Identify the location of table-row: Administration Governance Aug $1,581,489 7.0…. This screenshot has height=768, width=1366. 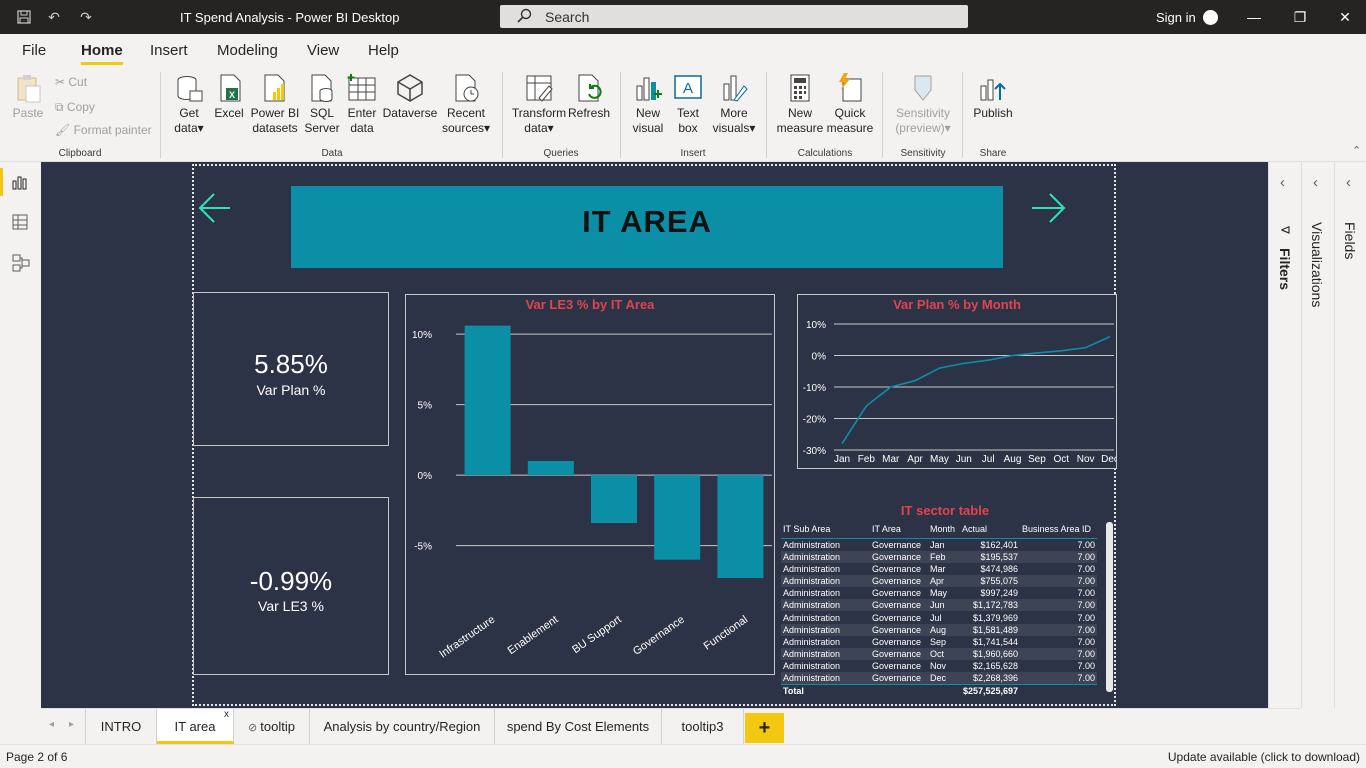
(939, 629).